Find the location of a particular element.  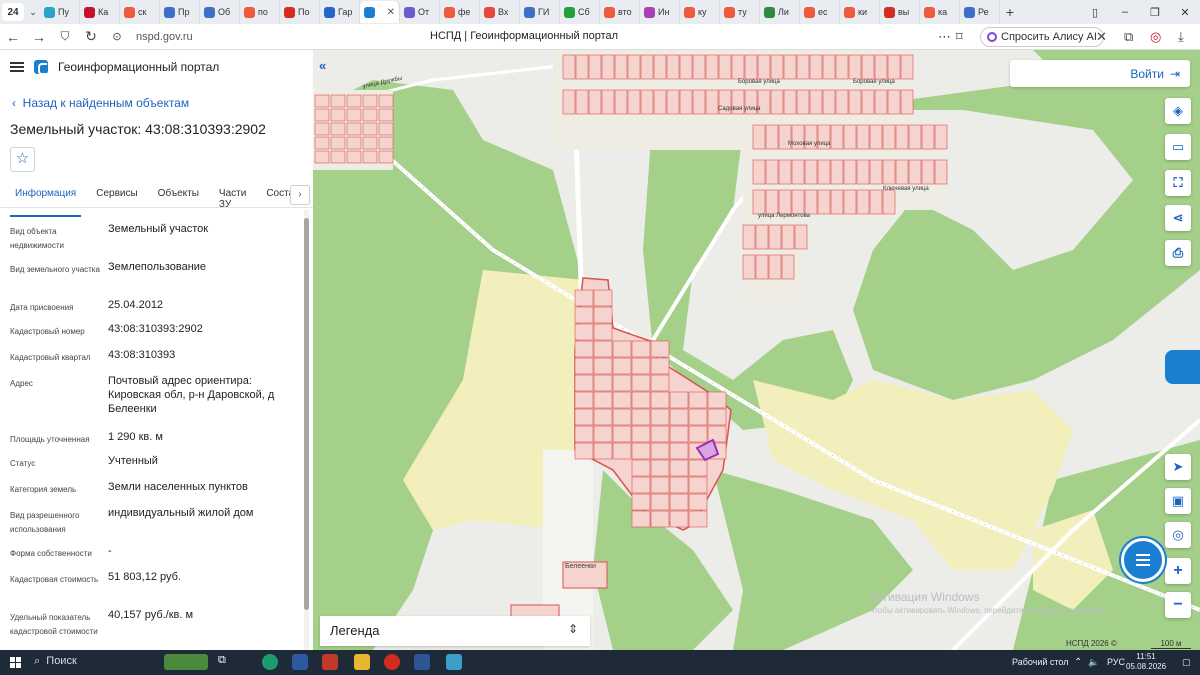

browser-tab: ГИ is located at coordinates (540, 12).